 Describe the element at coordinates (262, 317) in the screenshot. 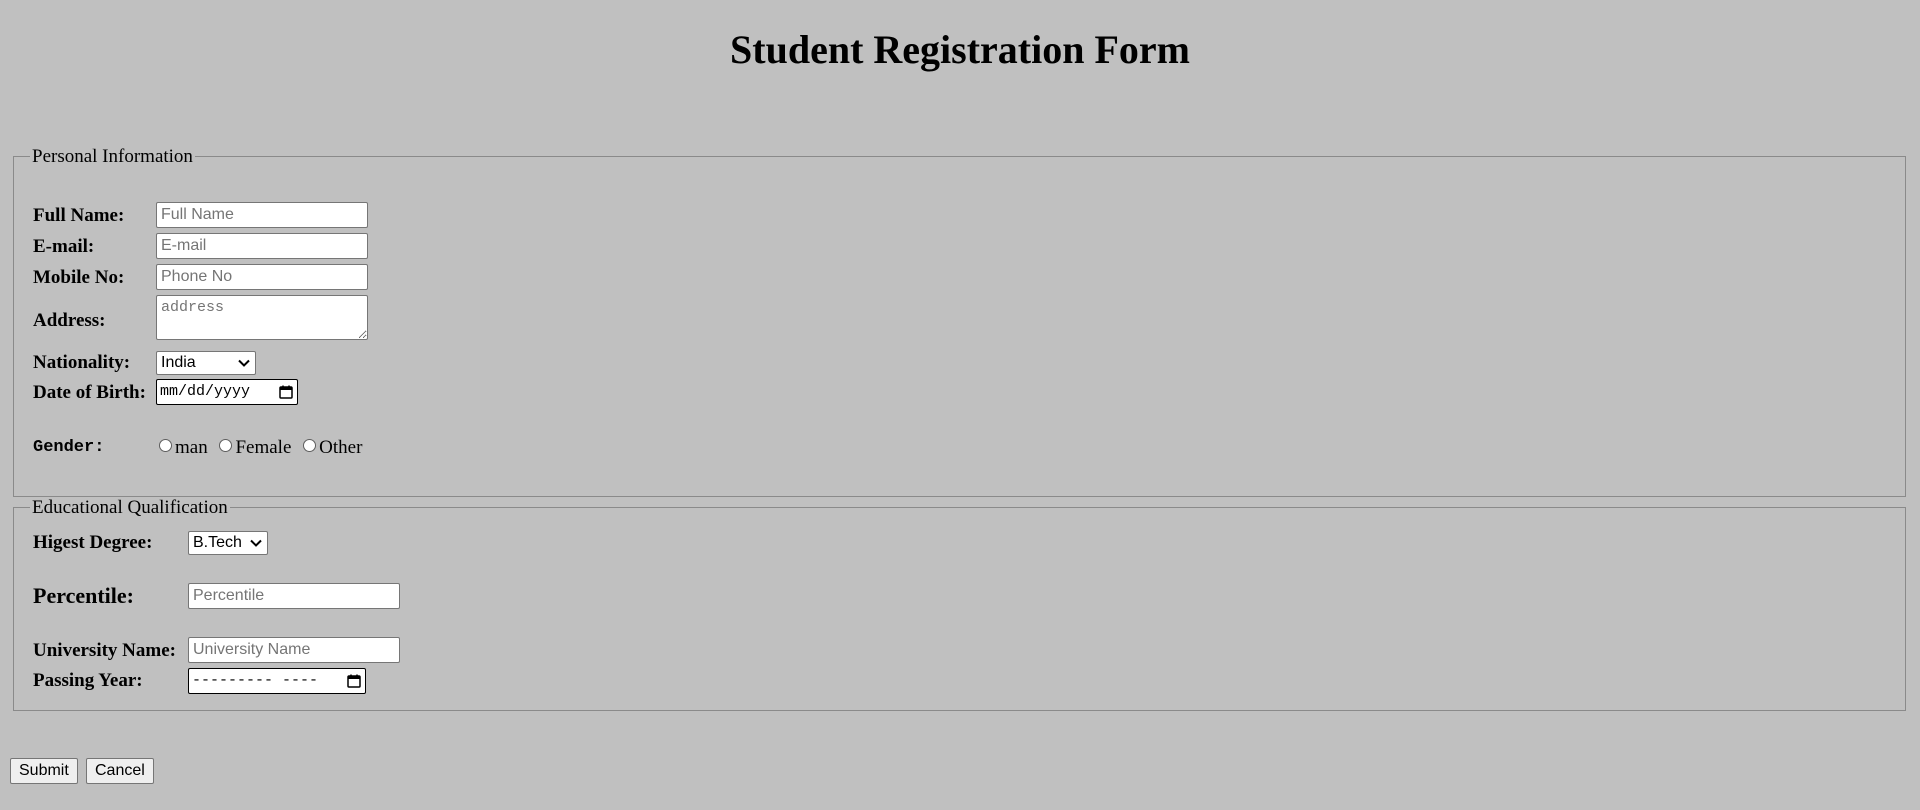

I see `address-textarea` at that location.